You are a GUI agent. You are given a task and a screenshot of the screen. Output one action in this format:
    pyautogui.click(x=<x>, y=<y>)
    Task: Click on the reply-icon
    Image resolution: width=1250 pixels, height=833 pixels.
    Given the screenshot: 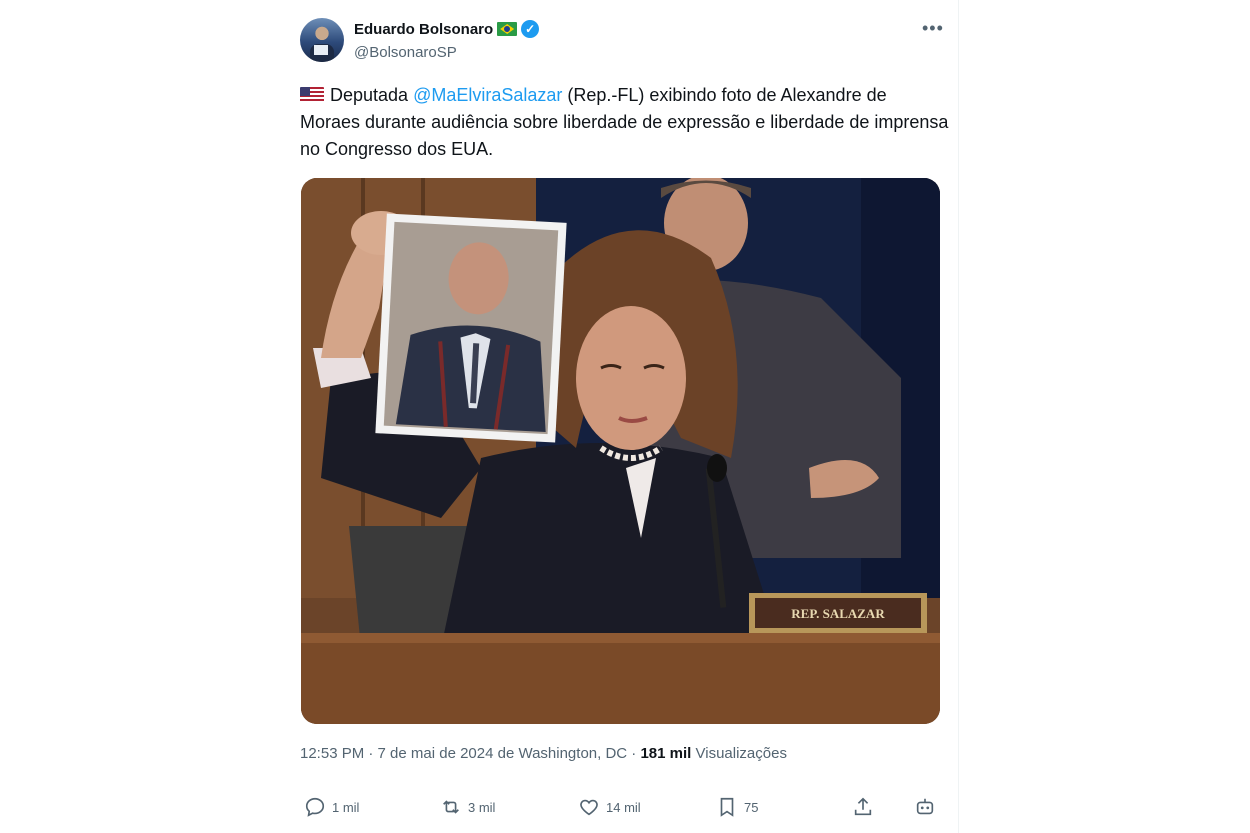 What is the action you would take?
    pyautogui.click(x=315, y=807)
    